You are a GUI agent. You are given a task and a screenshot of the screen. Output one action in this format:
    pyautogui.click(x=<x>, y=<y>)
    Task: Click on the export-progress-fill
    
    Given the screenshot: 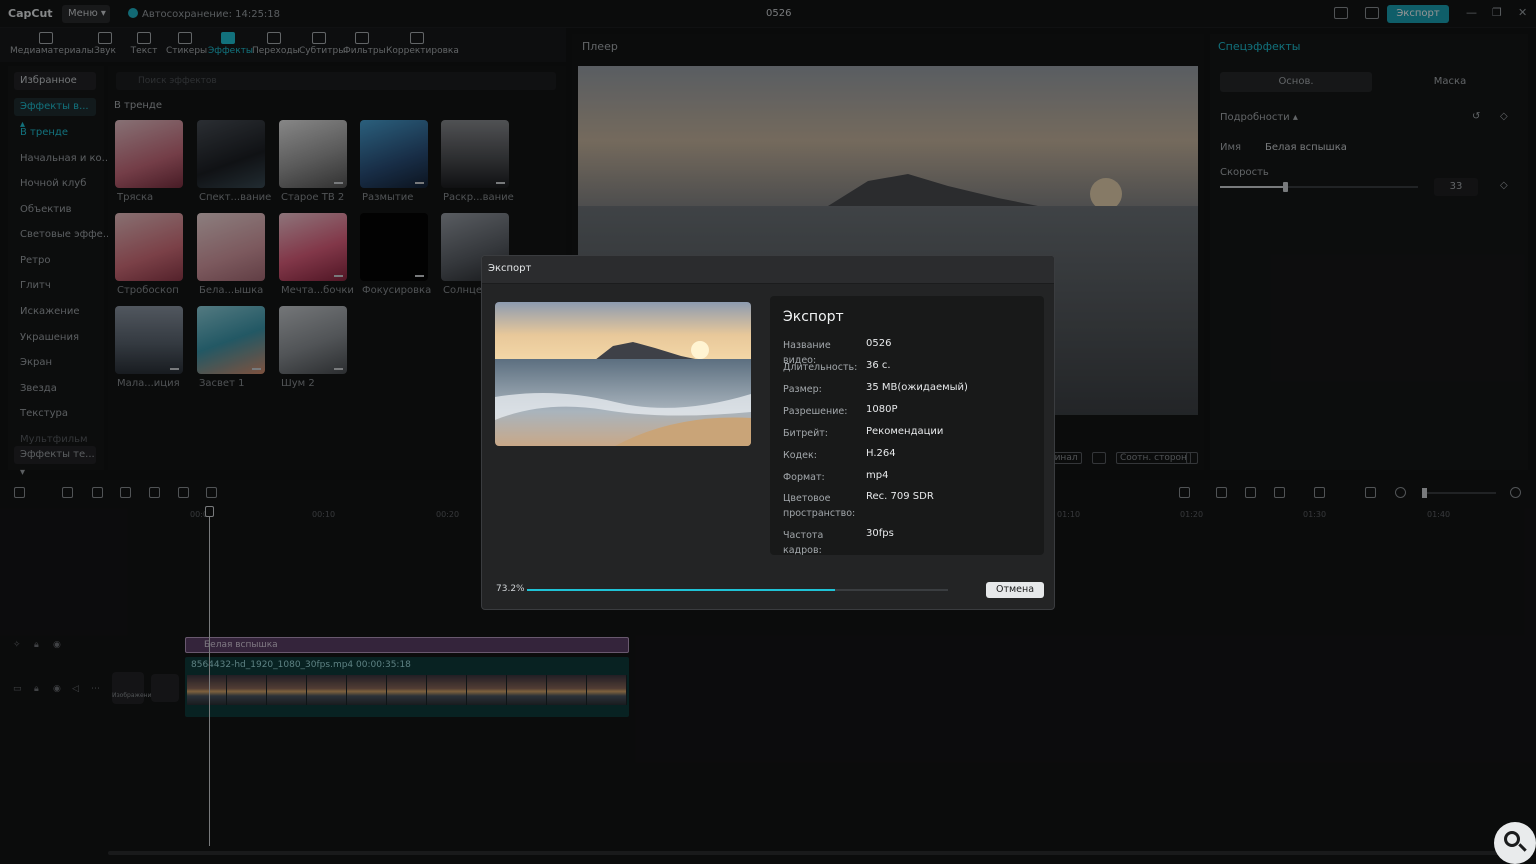 What is the action you would take?
    pyautogui.click(x=681, y=590)
    